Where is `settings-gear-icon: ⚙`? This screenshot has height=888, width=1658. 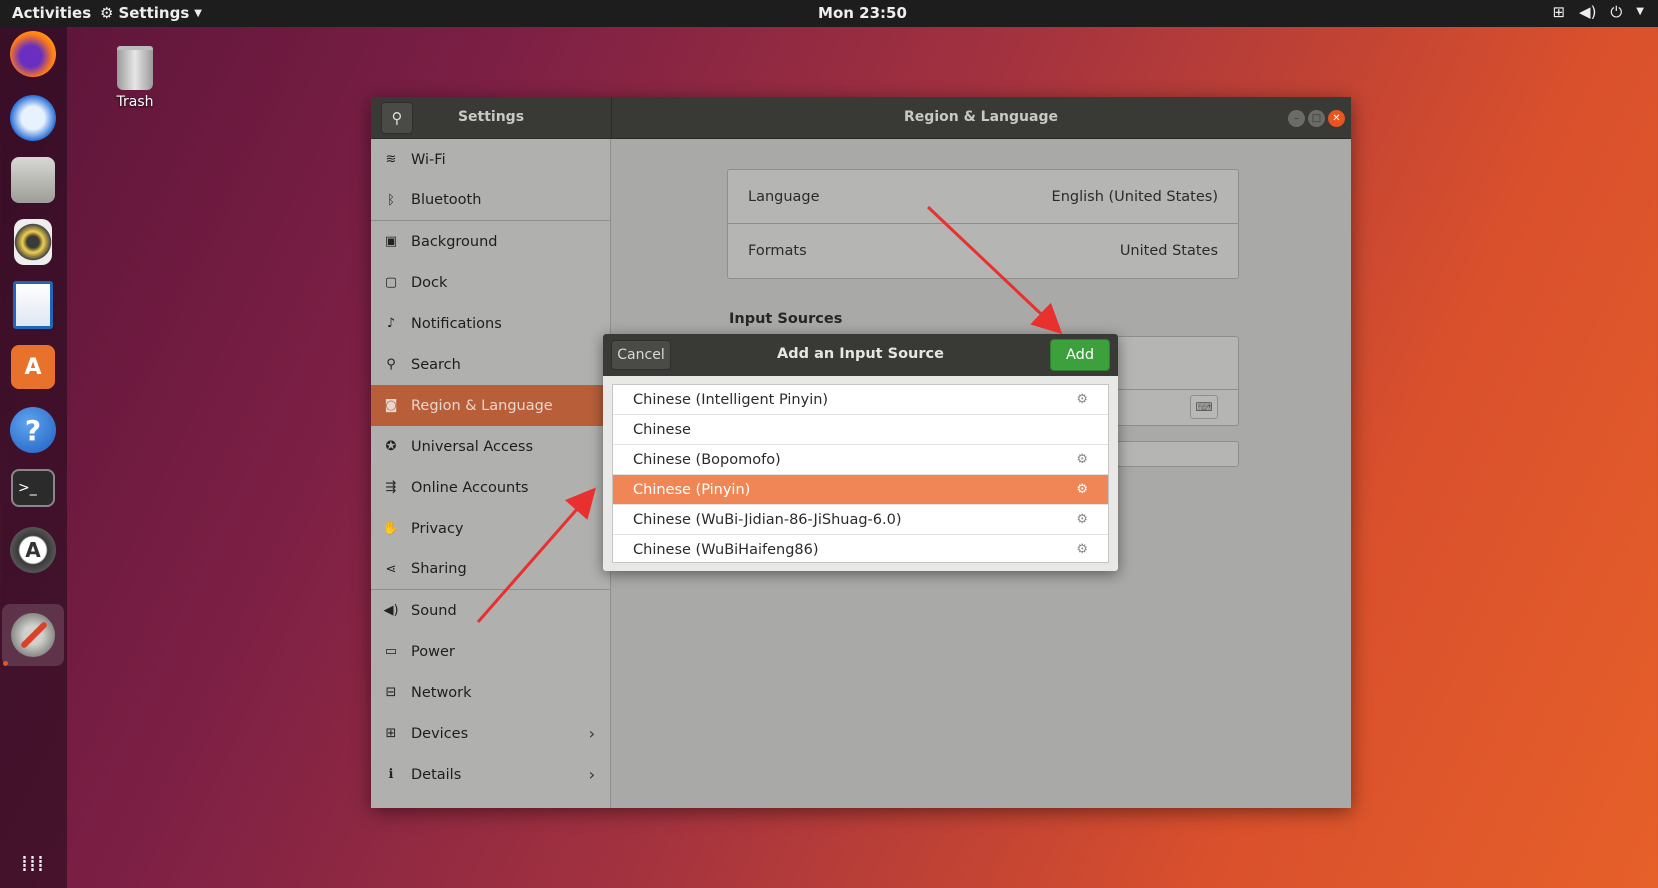
settings-gear-icon: ⚙ is located at coordinates (1082, 489).